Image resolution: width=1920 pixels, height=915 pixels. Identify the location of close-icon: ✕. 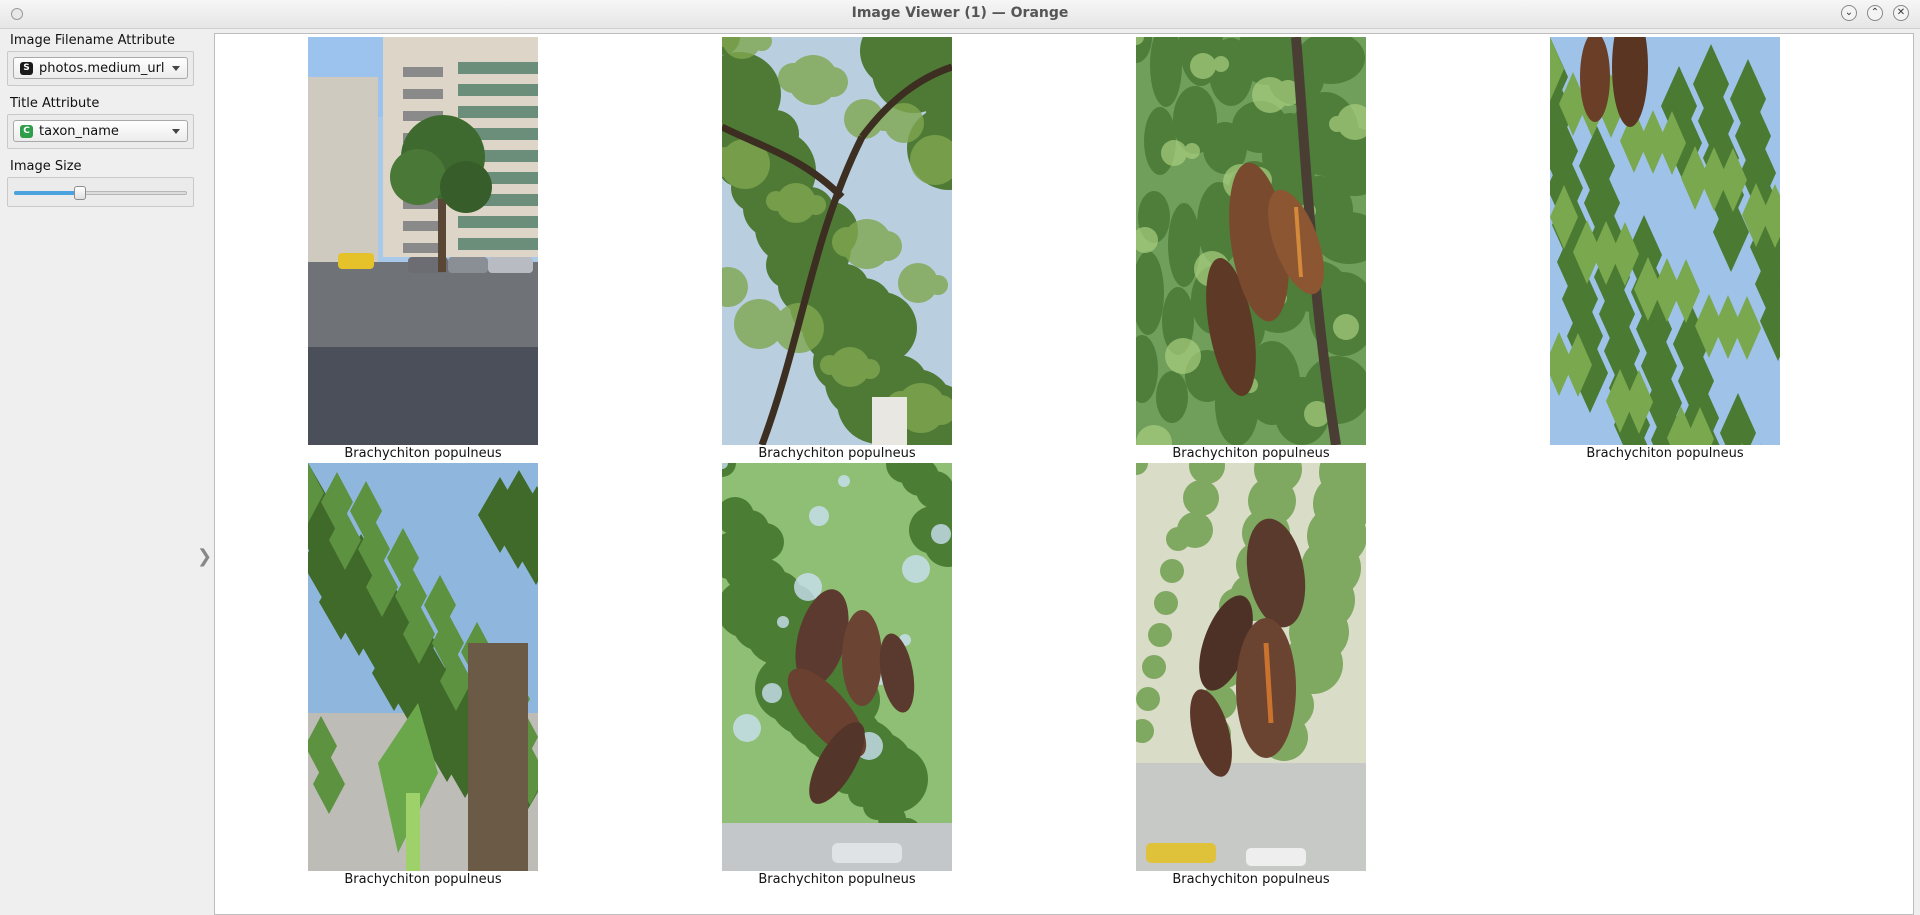
(1901, 13).